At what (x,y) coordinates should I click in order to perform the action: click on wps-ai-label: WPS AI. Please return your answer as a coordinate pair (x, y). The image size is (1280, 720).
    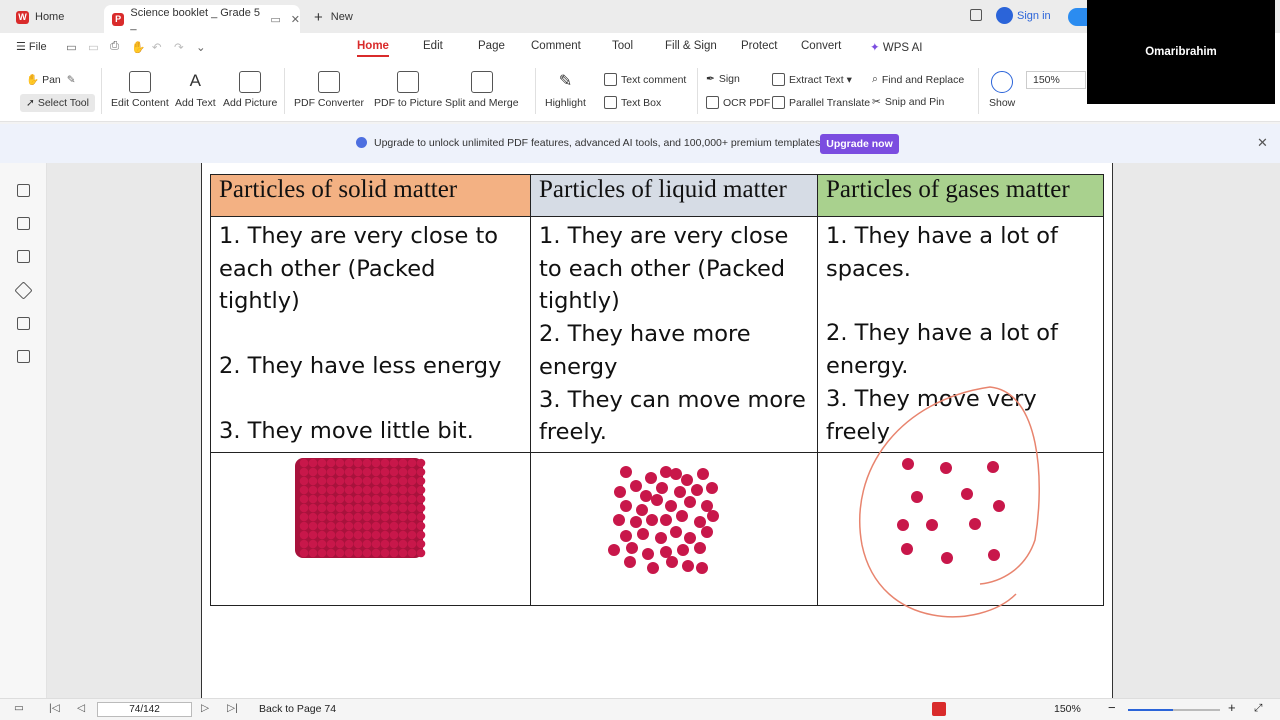
    Looking at the image, I should click on (902, 48).